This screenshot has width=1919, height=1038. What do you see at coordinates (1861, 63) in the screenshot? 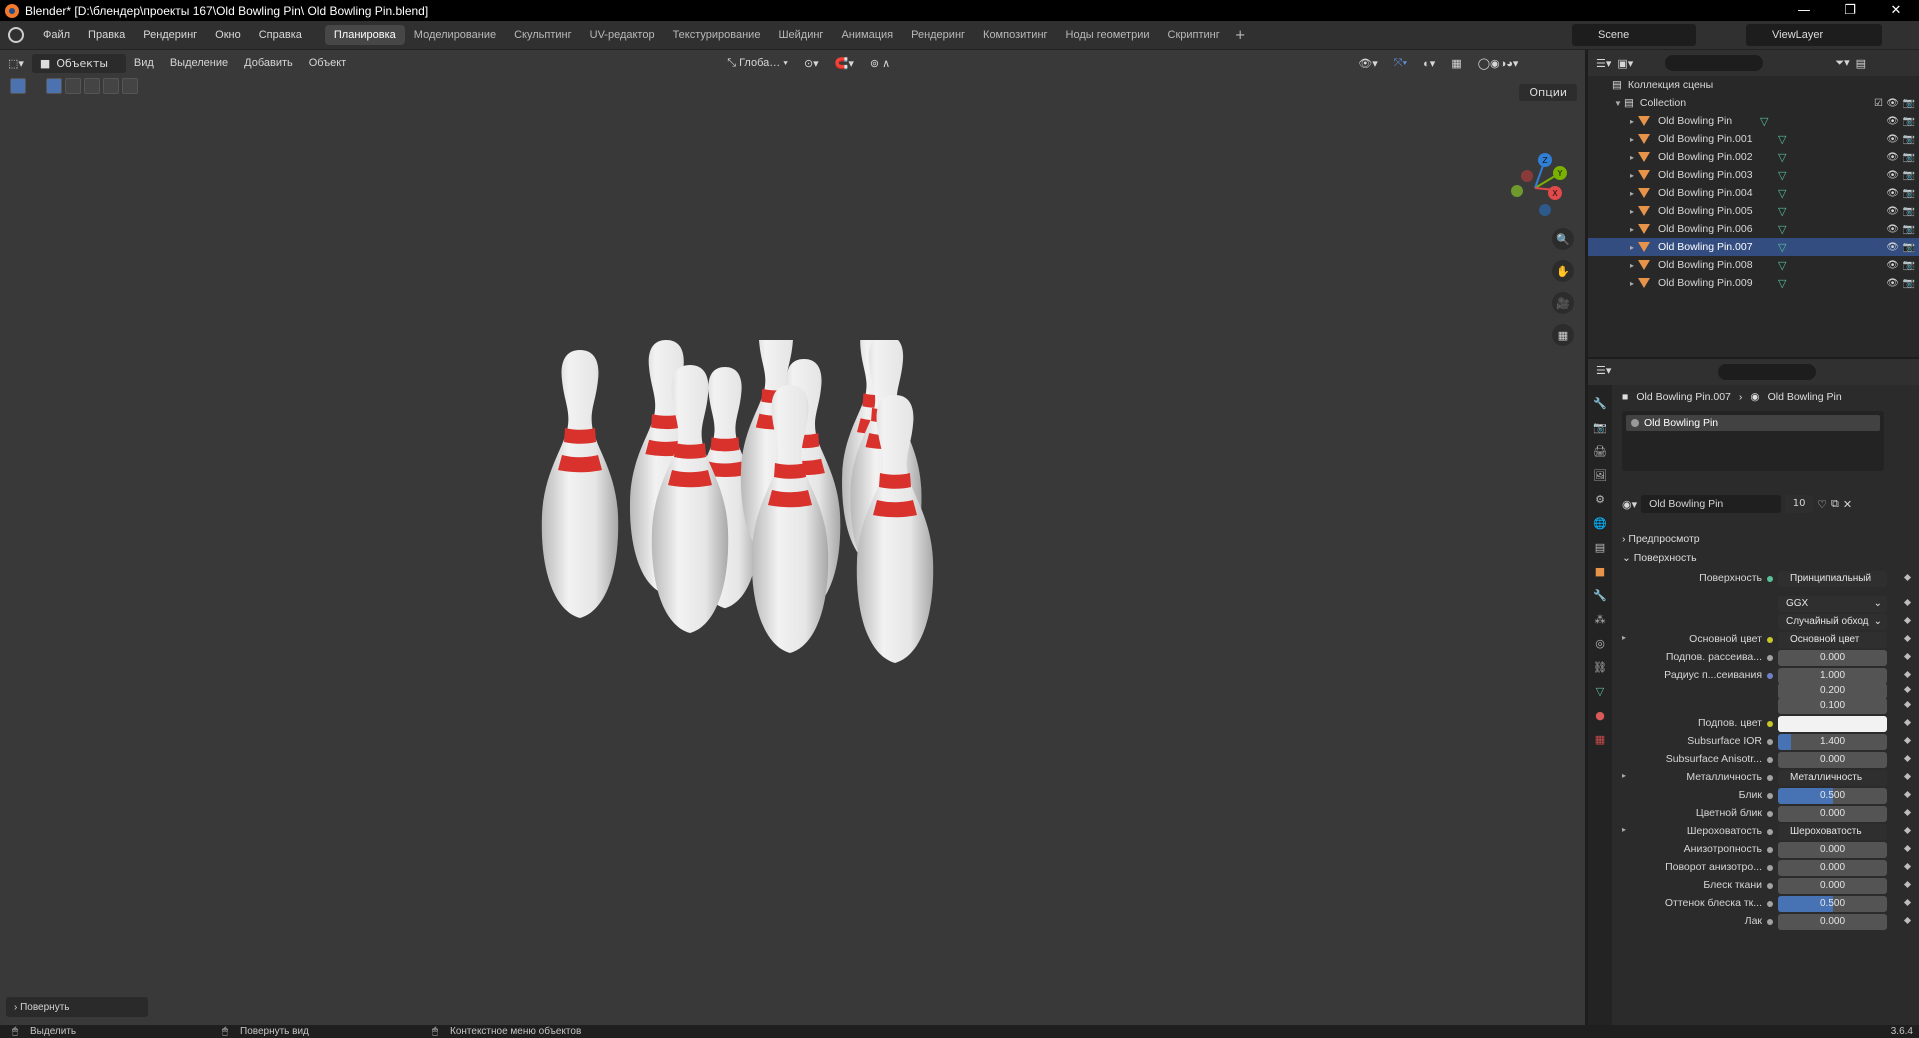
I see `new-collection-icon: ▤` at bounding box center [1861, 63].